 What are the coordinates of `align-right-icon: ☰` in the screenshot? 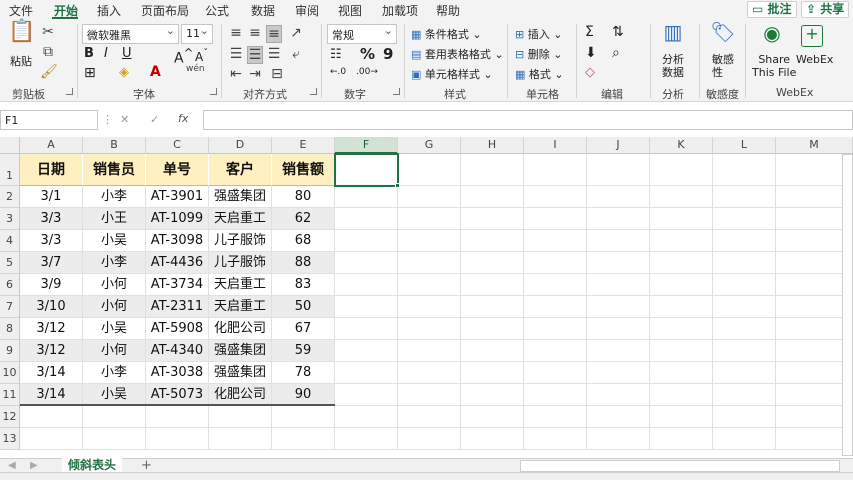 It's located at (274, 54).